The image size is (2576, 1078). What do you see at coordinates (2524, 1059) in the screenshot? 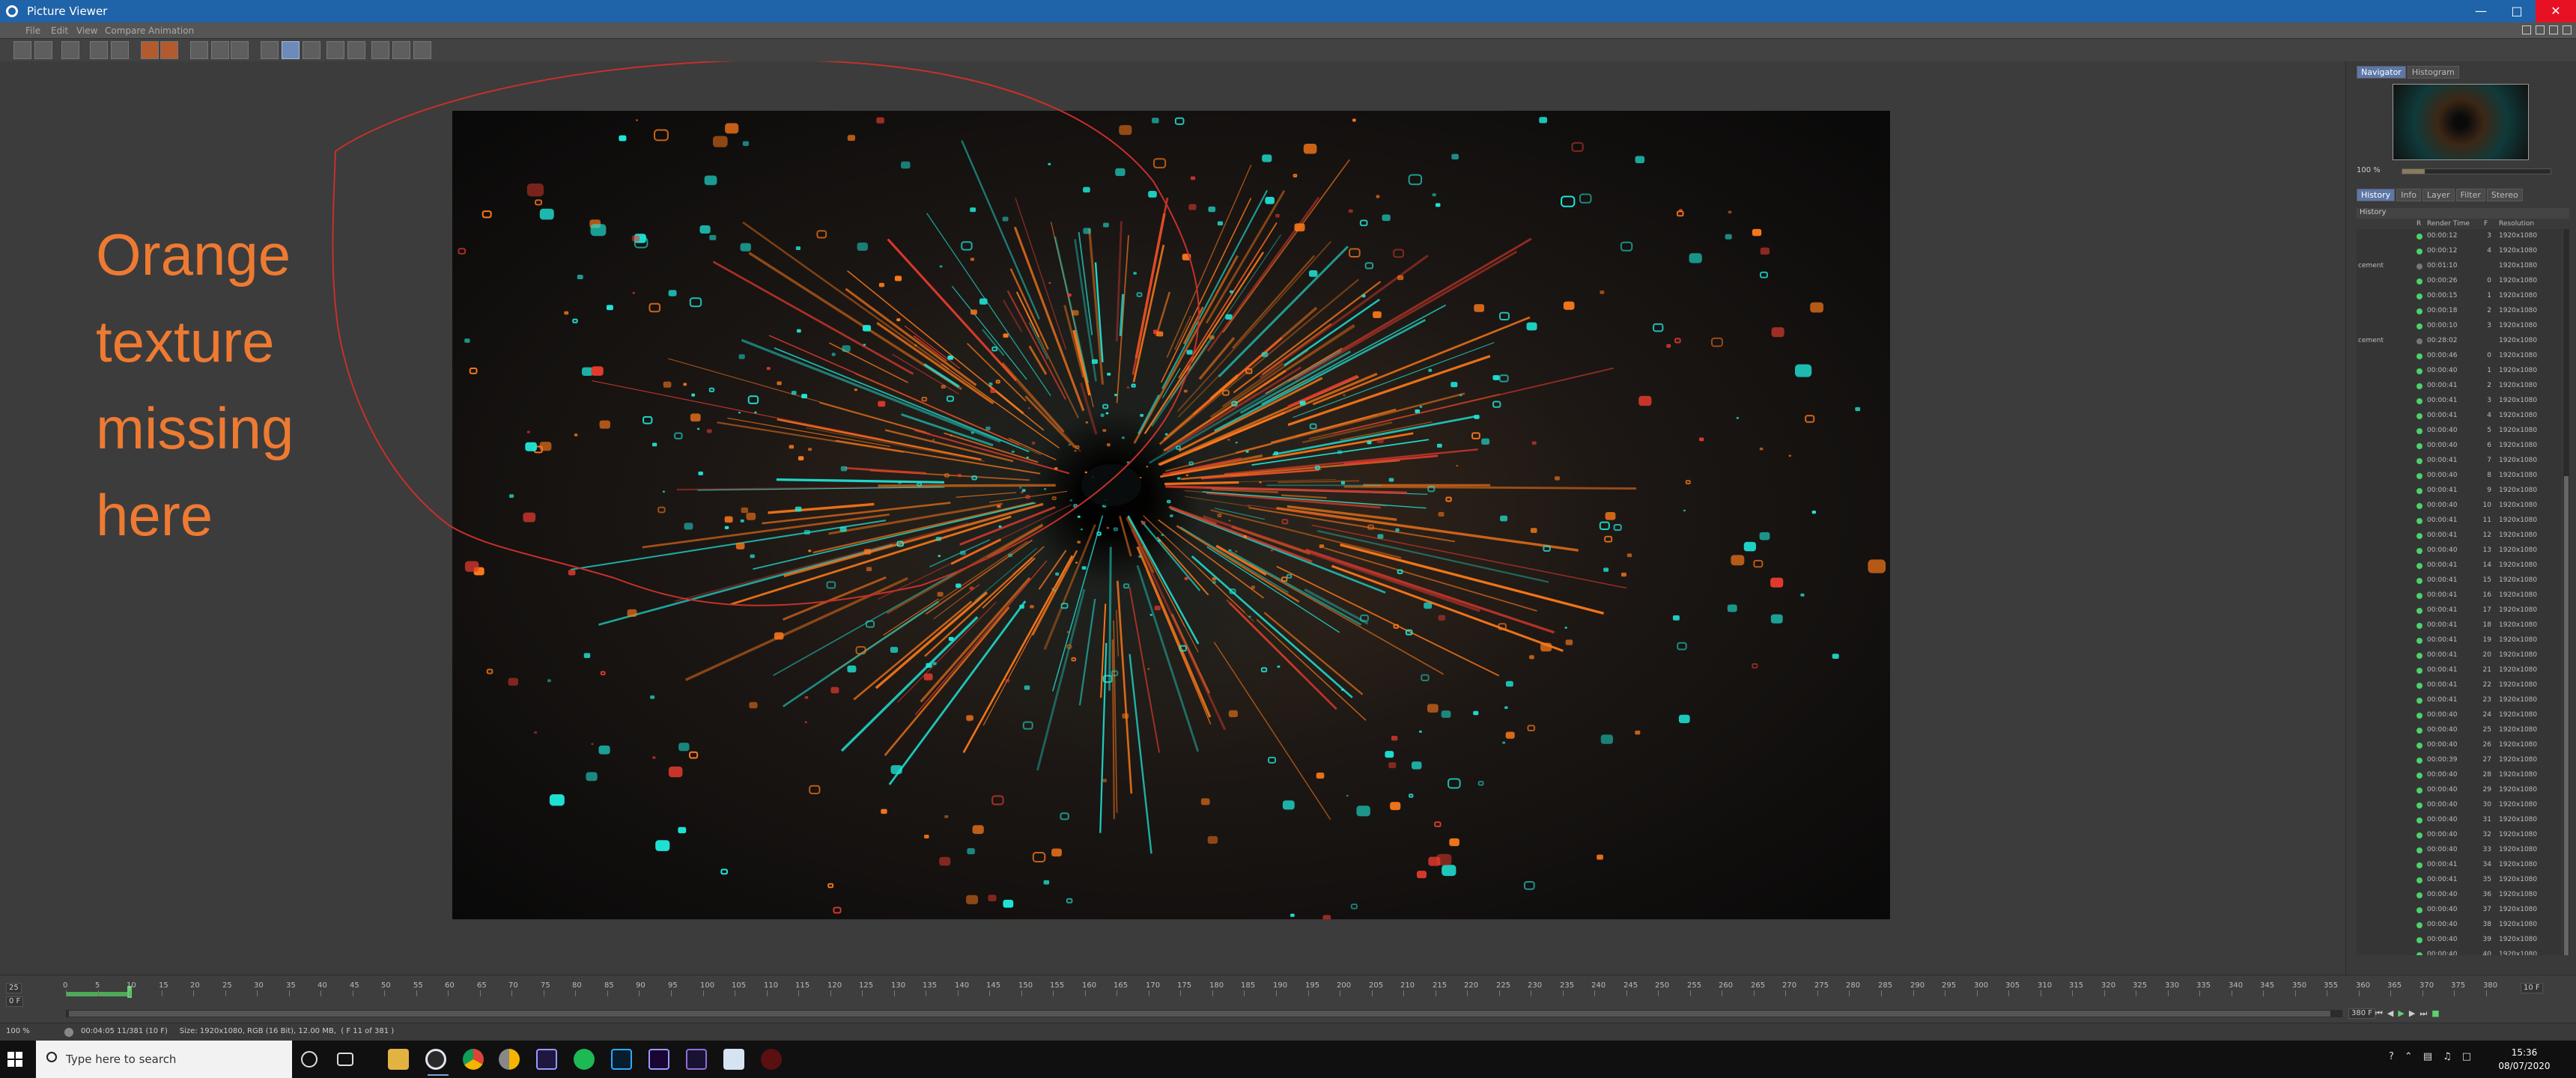
I see `taskbar-clock: 15:36 08/07/2020` at bounding box center [2524, 1059].